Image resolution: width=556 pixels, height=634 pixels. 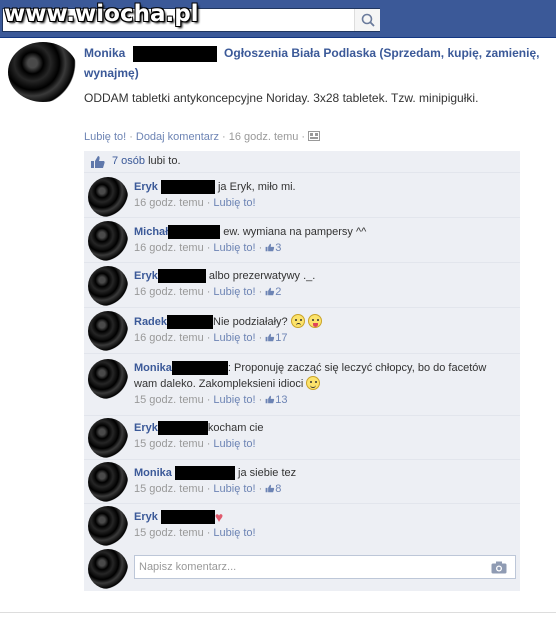 What do you see at coordinates (295, 232) in the screenshot?
I see `comment-text: ew. wymiana na pampersy ^^` at bounding box center [295, 232].